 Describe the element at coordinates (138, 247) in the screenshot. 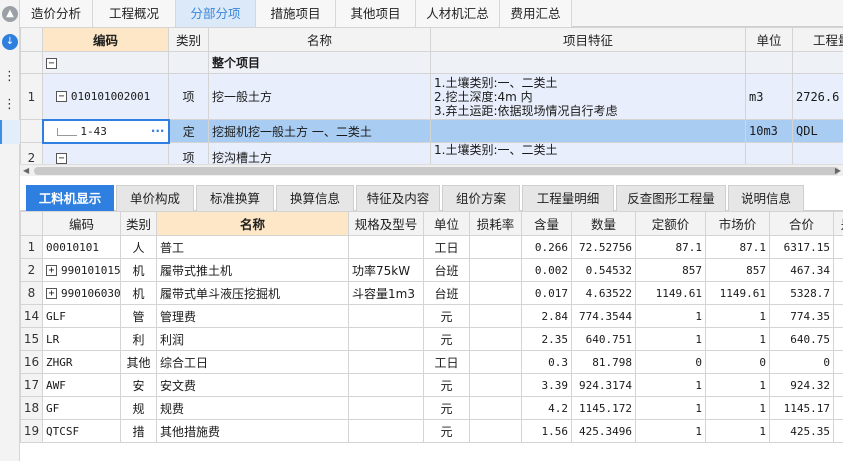

I see `resource-type: 人` at that location.